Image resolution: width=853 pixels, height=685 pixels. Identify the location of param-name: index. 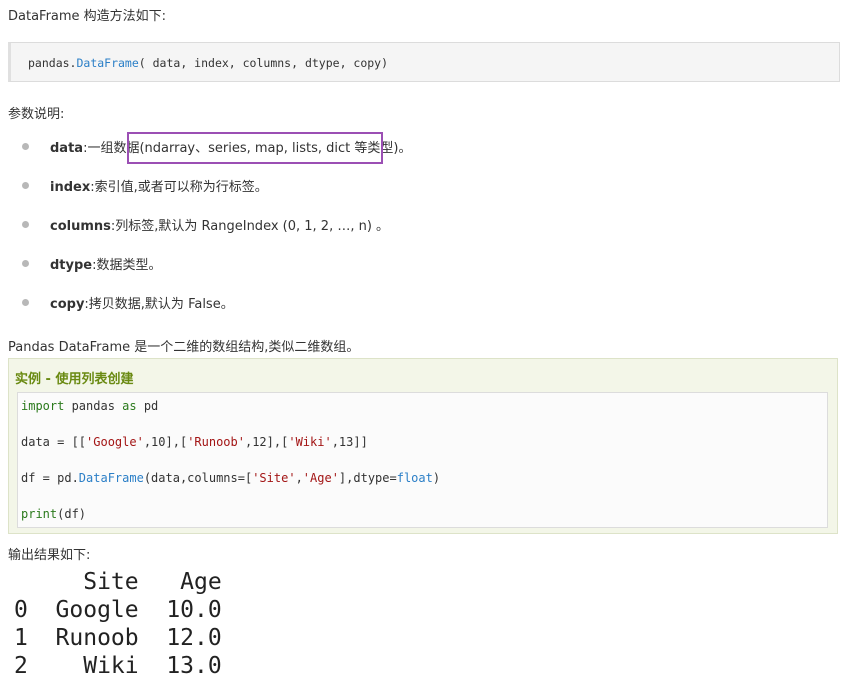
(70, 187).